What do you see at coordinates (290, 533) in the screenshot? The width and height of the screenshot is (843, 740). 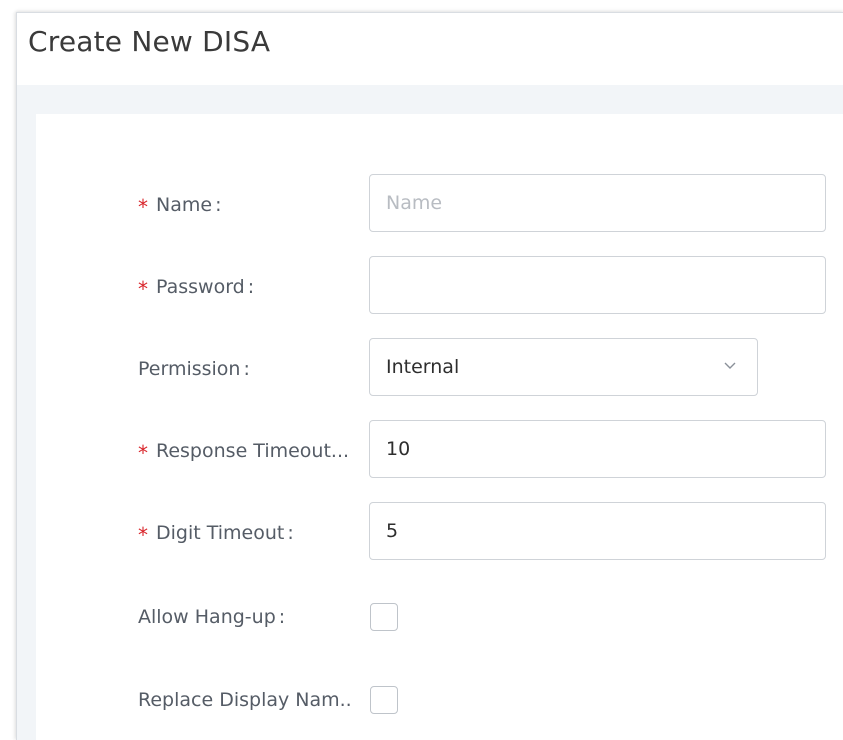 I see `digit-timeout-label-colon: :` at bounding box center [290, 533].